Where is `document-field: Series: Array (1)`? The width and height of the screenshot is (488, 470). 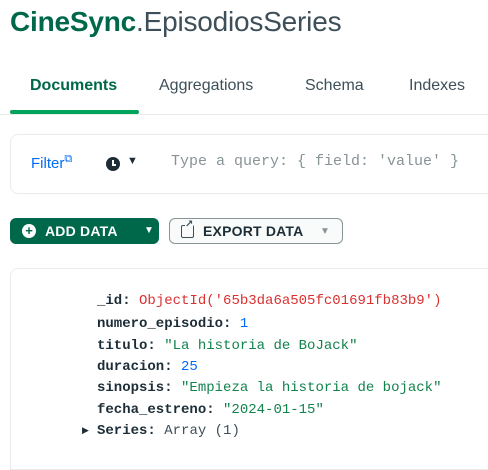
document-field: Series: Array (1) is located at coordinates (168, 431).